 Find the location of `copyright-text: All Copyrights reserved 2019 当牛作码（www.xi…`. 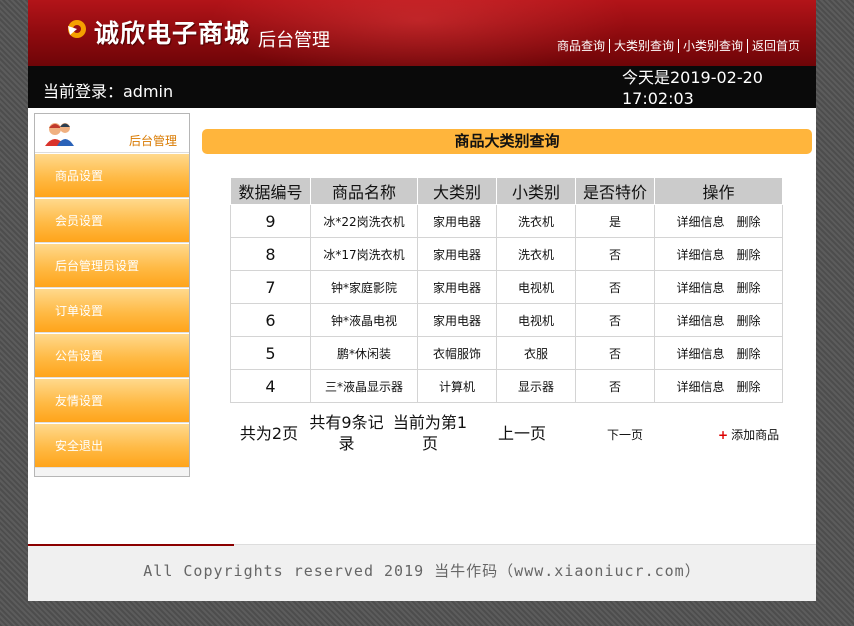

copyright-text: All Copyrights reserved 2019 当牛作码（www.xi… is located at coordinates (422, 571).